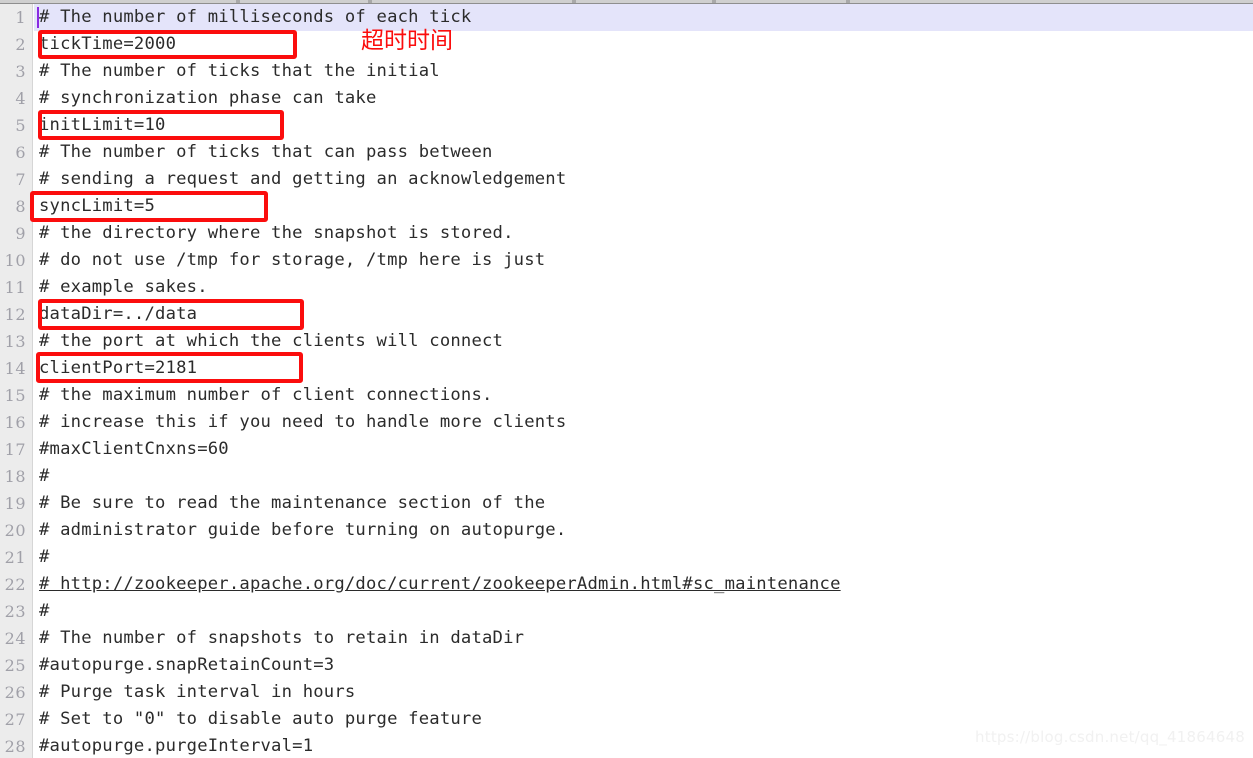  What do you see at coordinates (643, 287) in the screenshot?
I see `code-line: # example sakes.` at bounding box center [643, 287].